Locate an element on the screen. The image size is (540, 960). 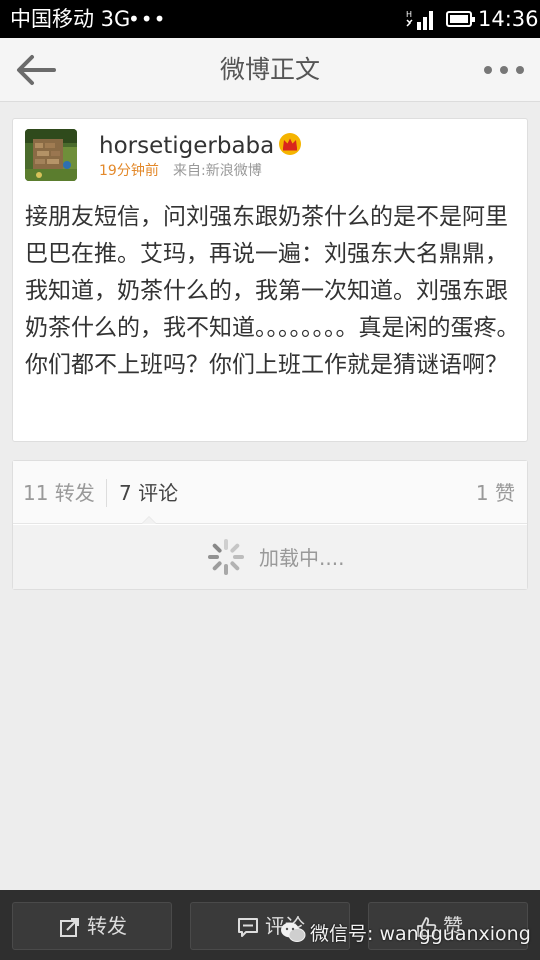
wechat-icon is located at coordinates (293, 932).